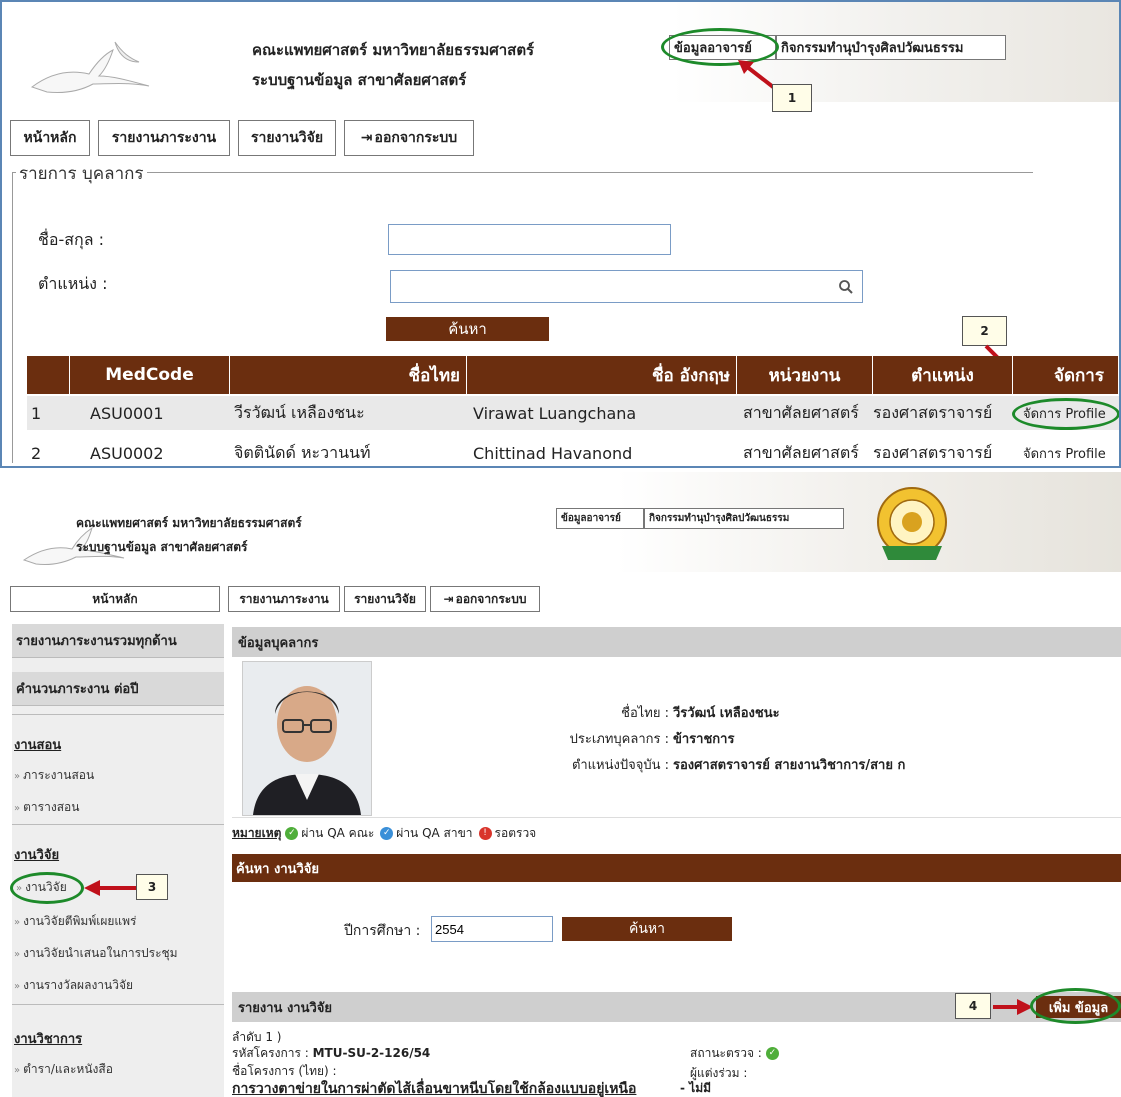  What do you see at coordinates (984, 331) in the screenshot?
I see `callout-2: 2` at bounding box center [984, 331].